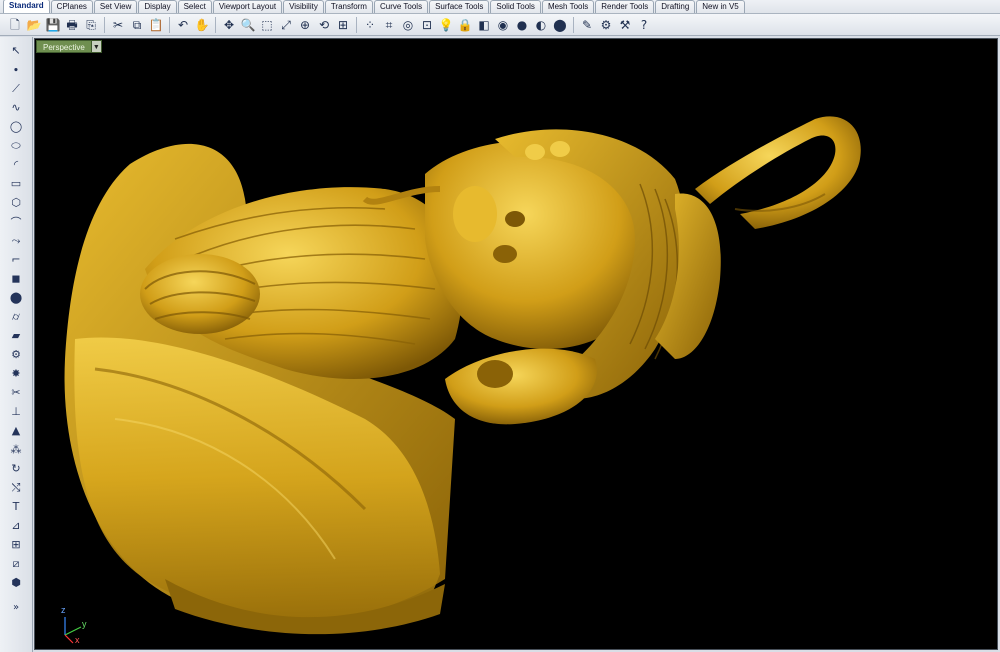  Describe the element at coordinates (343, 25) in the screenshot. I see `four-viewports-icon: ⊞` at that location.